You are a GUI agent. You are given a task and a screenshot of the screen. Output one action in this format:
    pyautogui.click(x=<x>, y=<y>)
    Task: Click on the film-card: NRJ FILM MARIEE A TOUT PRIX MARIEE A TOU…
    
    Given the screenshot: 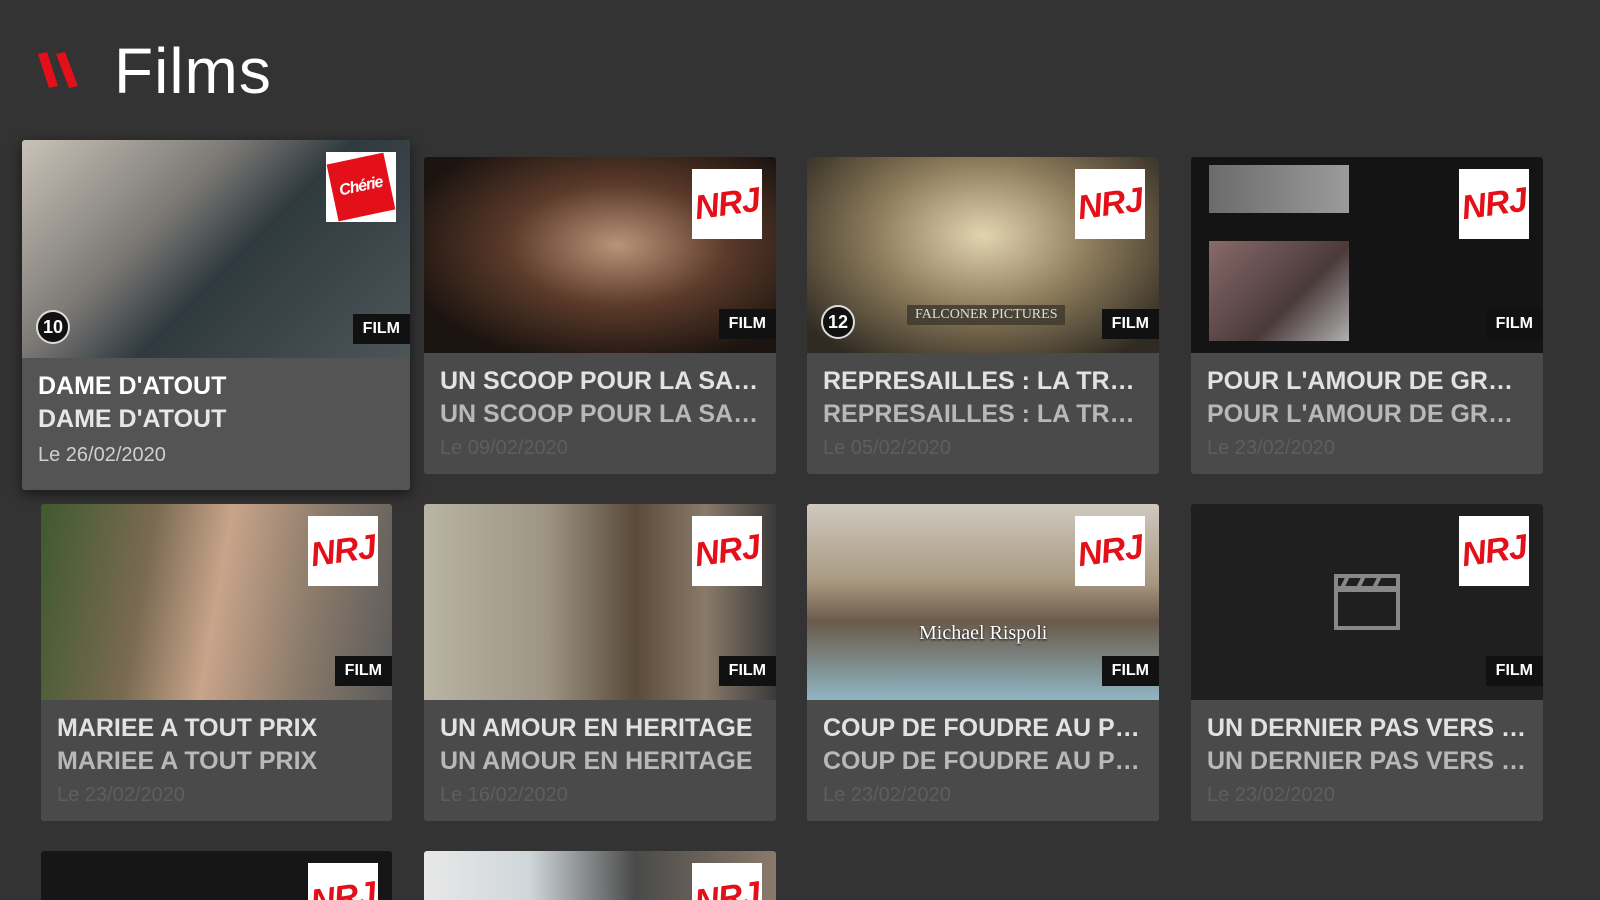 What is the action you would take?
    pyautogui.click(x=216, y=662)
    